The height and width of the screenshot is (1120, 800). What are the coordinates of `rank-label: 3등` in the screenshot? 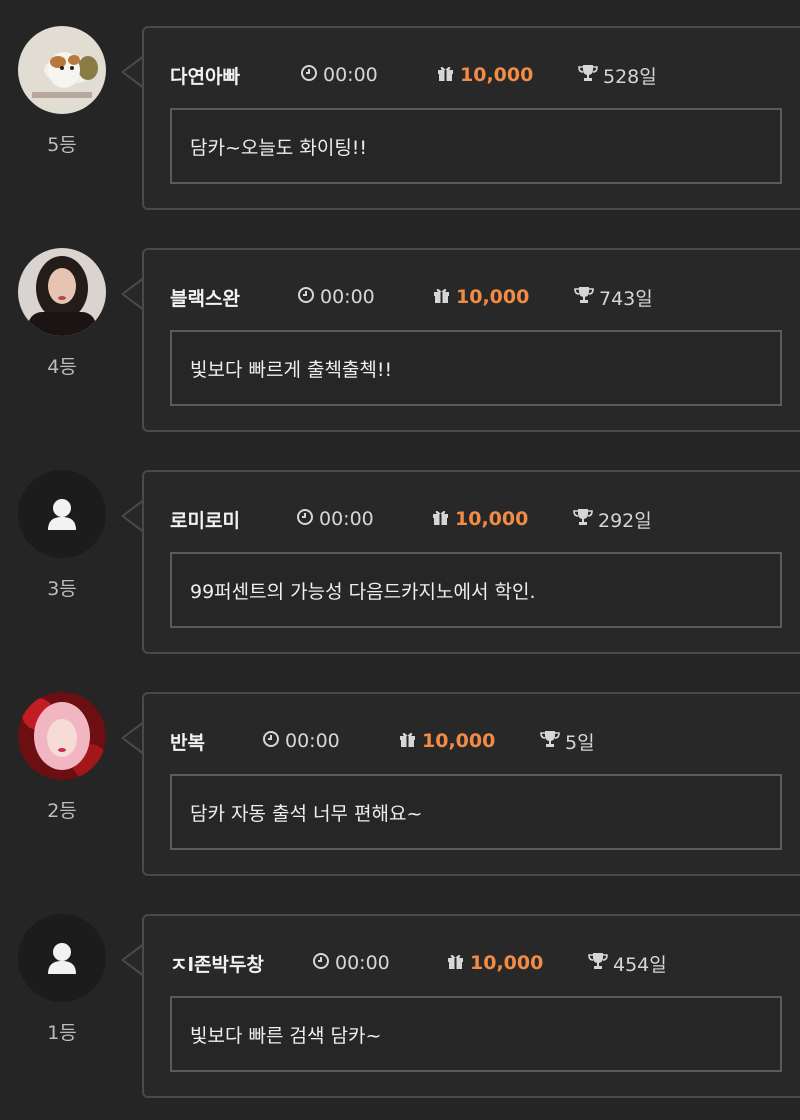 It's located at (62, 589).